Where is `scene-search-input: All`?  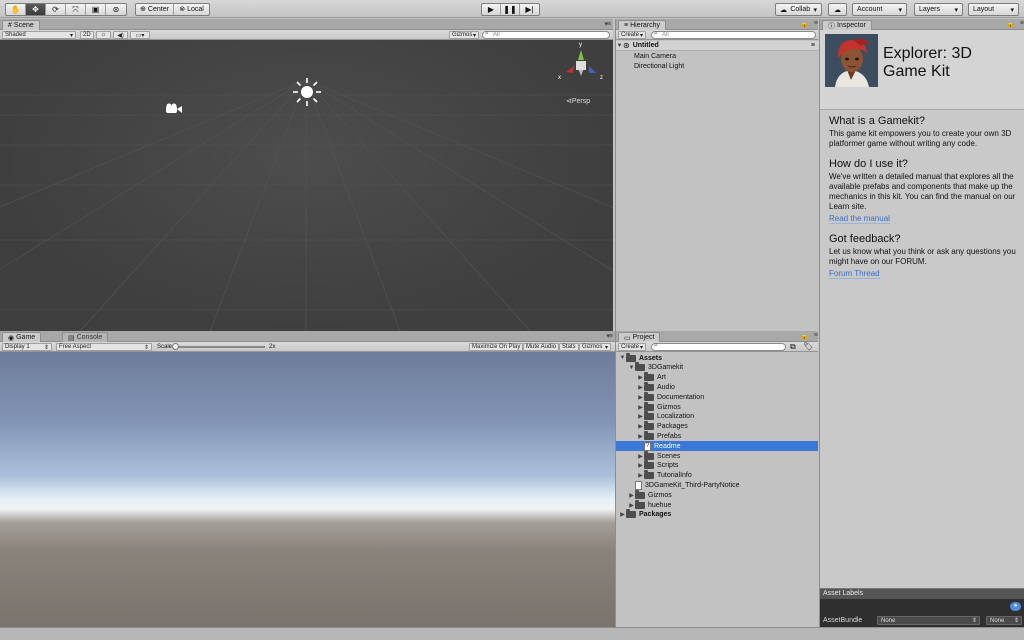
scene-search-input: All is located at coordinates (546, 35).